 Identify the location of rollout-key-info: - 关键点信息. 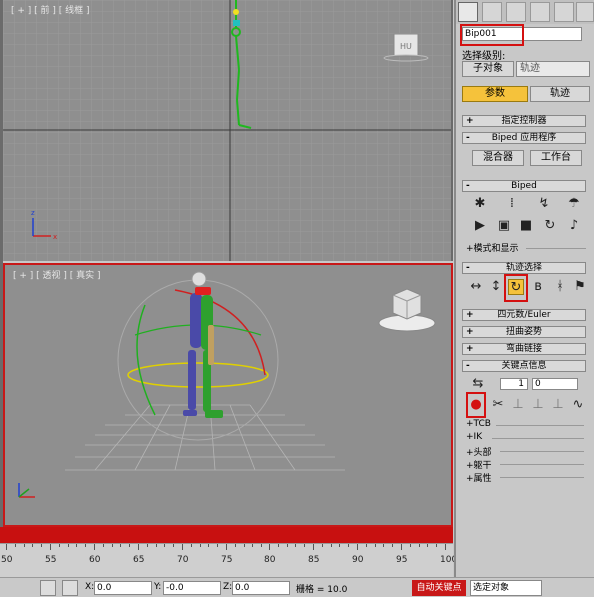
(524, 366).